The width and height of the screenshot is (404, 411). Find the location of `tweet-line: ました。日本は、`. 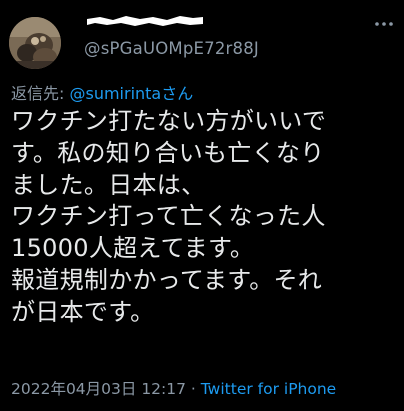

tweet-line: ました。日本は、 is located at coordinates (108, 184).